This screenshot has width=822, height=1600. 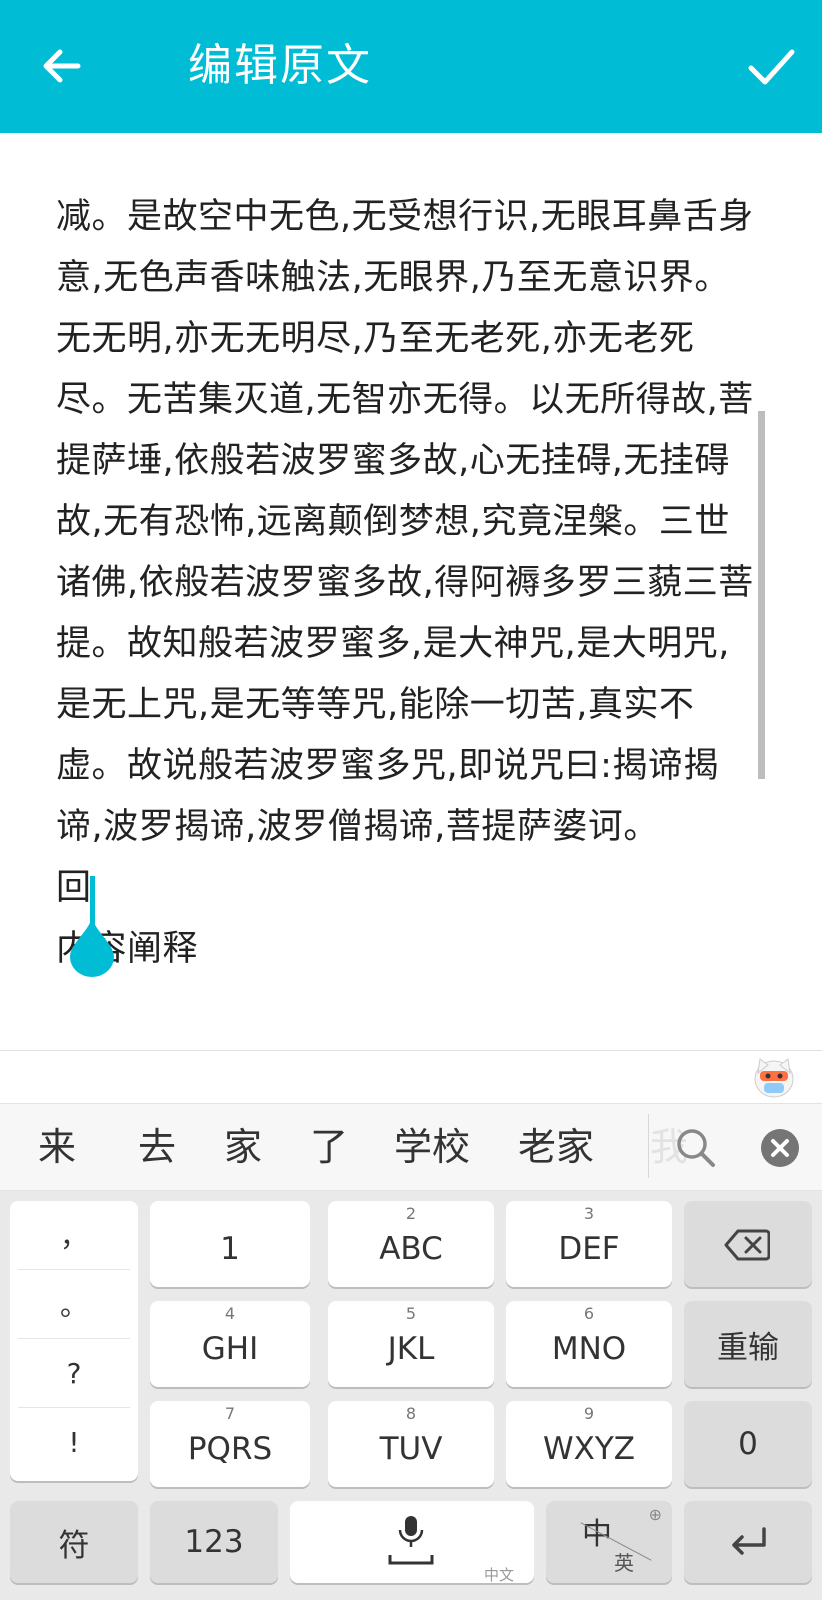 What do you see at coordinates (393, 522) in the screenshot?
I see `text-line: 故,无有恐怖,远离颠倒梦想,究竟涅槃。三世` at bounding box center [393, 522].